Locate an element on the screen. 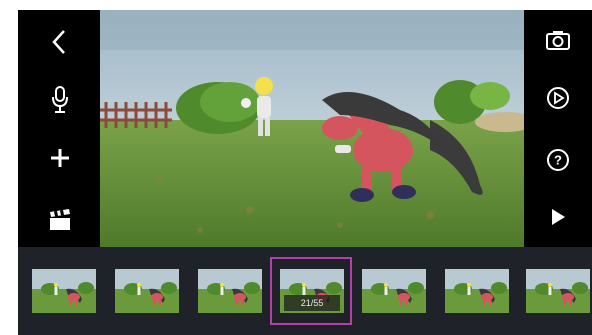 Image resolution: width=592 pixels, height=335 pixels. clapperboard-button is located at coordinates (60, 220).